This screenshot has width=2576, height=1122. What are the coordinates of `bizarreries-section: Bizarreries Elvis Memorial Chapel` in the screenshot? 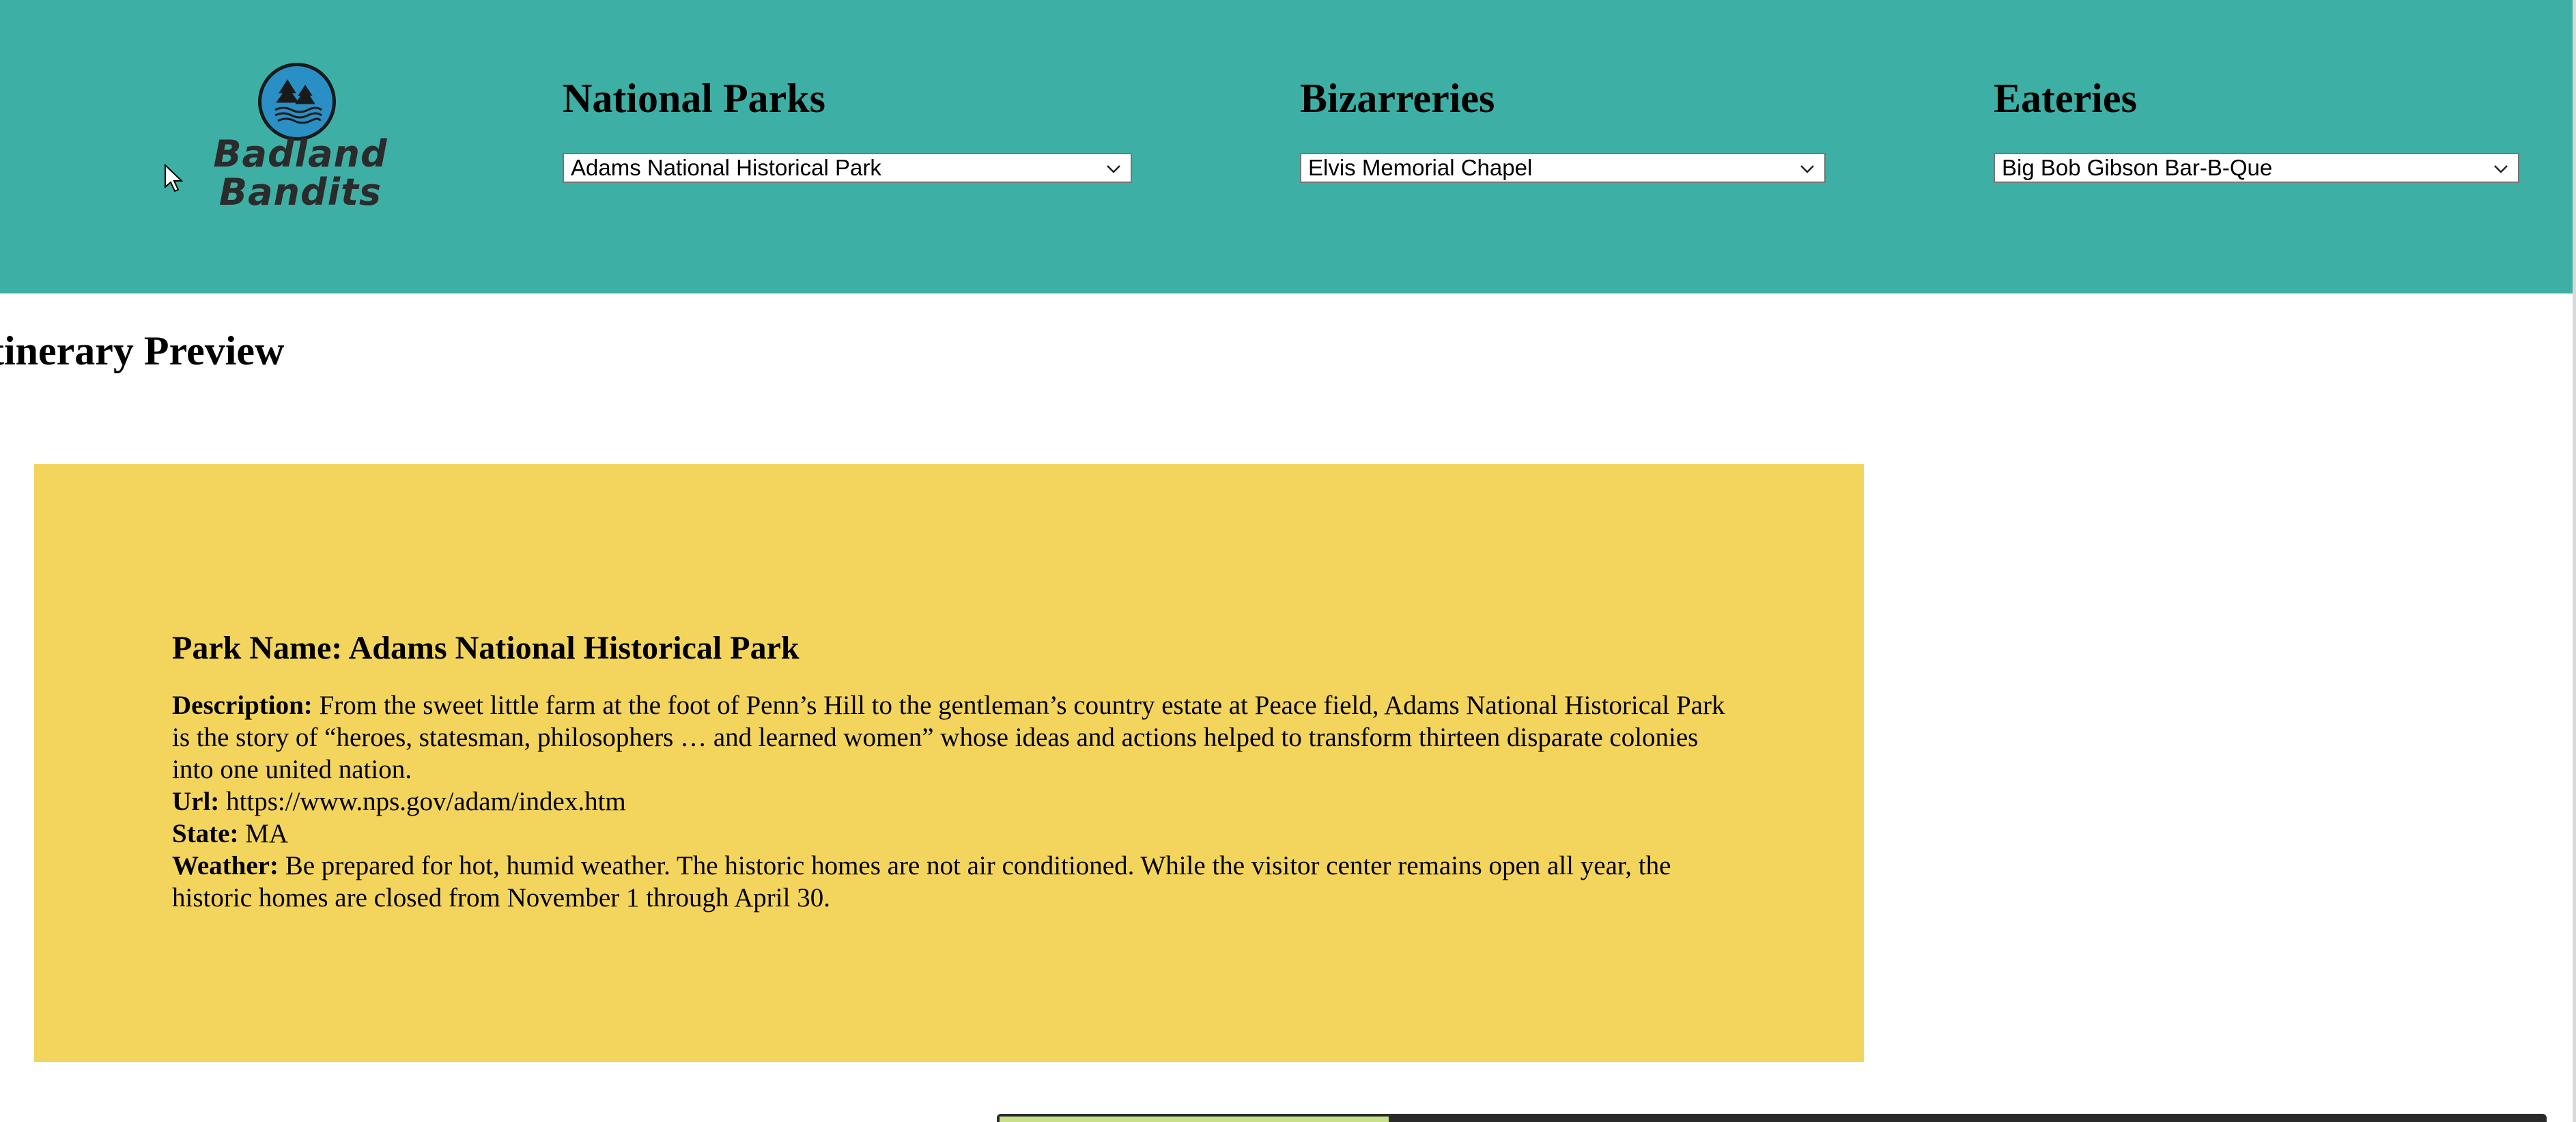 It's located at (1563, 127).